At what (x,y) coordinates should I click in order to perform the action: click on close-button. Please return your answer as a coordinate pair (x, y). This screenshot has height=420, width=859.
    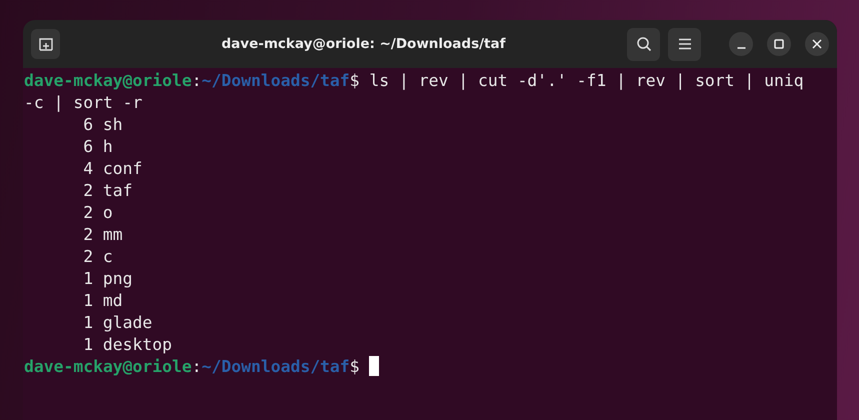
    Looking at the image, I should click on (817, 44).